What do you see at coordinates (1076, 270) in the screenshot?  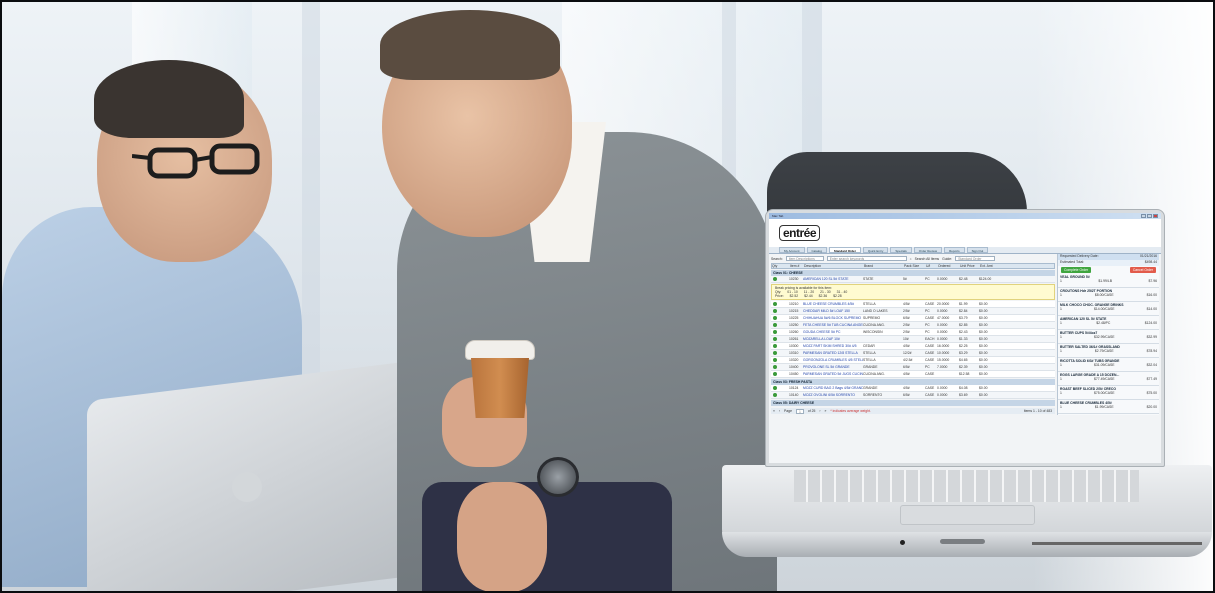 I see `complete-order-button: Complete Order` at bounding box center [1076, 270].